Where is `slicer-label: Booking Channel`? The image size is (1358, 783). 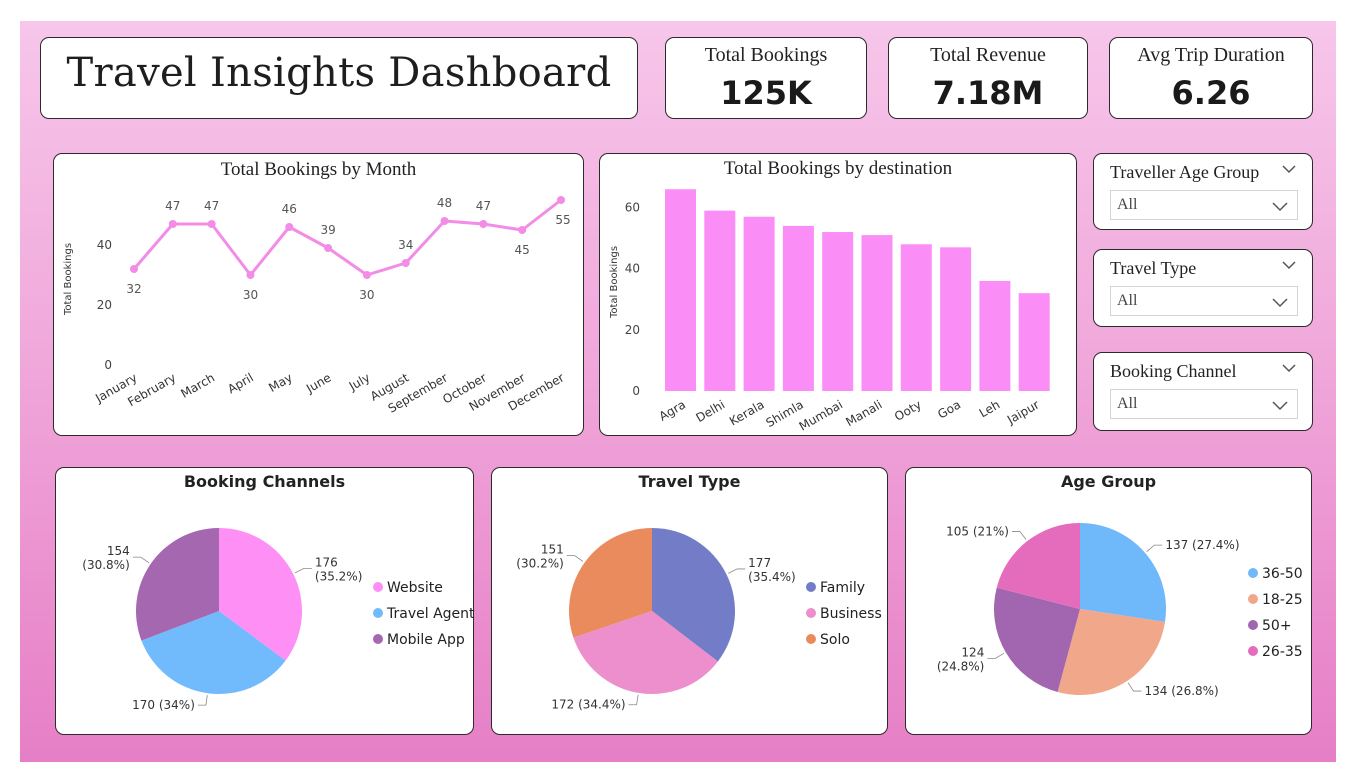 slicer-label: Booking Channel is located at coordinates (1173, 371).